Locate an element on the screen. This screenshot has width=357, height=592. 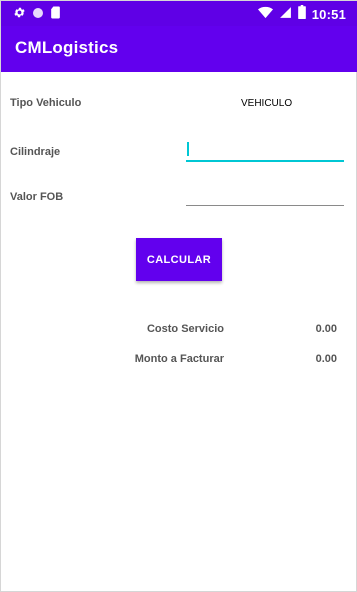
circle-icon is located at coordinates (38, 15).